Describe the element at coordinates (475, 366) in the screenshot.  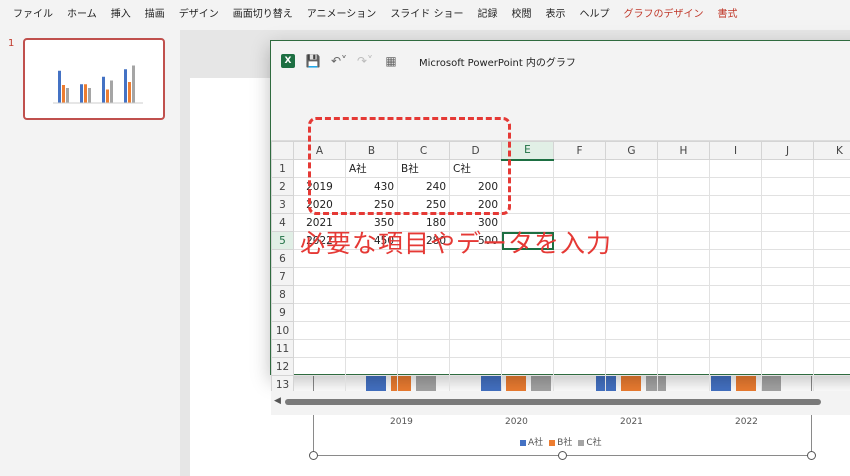
I see `cell-D12` at that location.